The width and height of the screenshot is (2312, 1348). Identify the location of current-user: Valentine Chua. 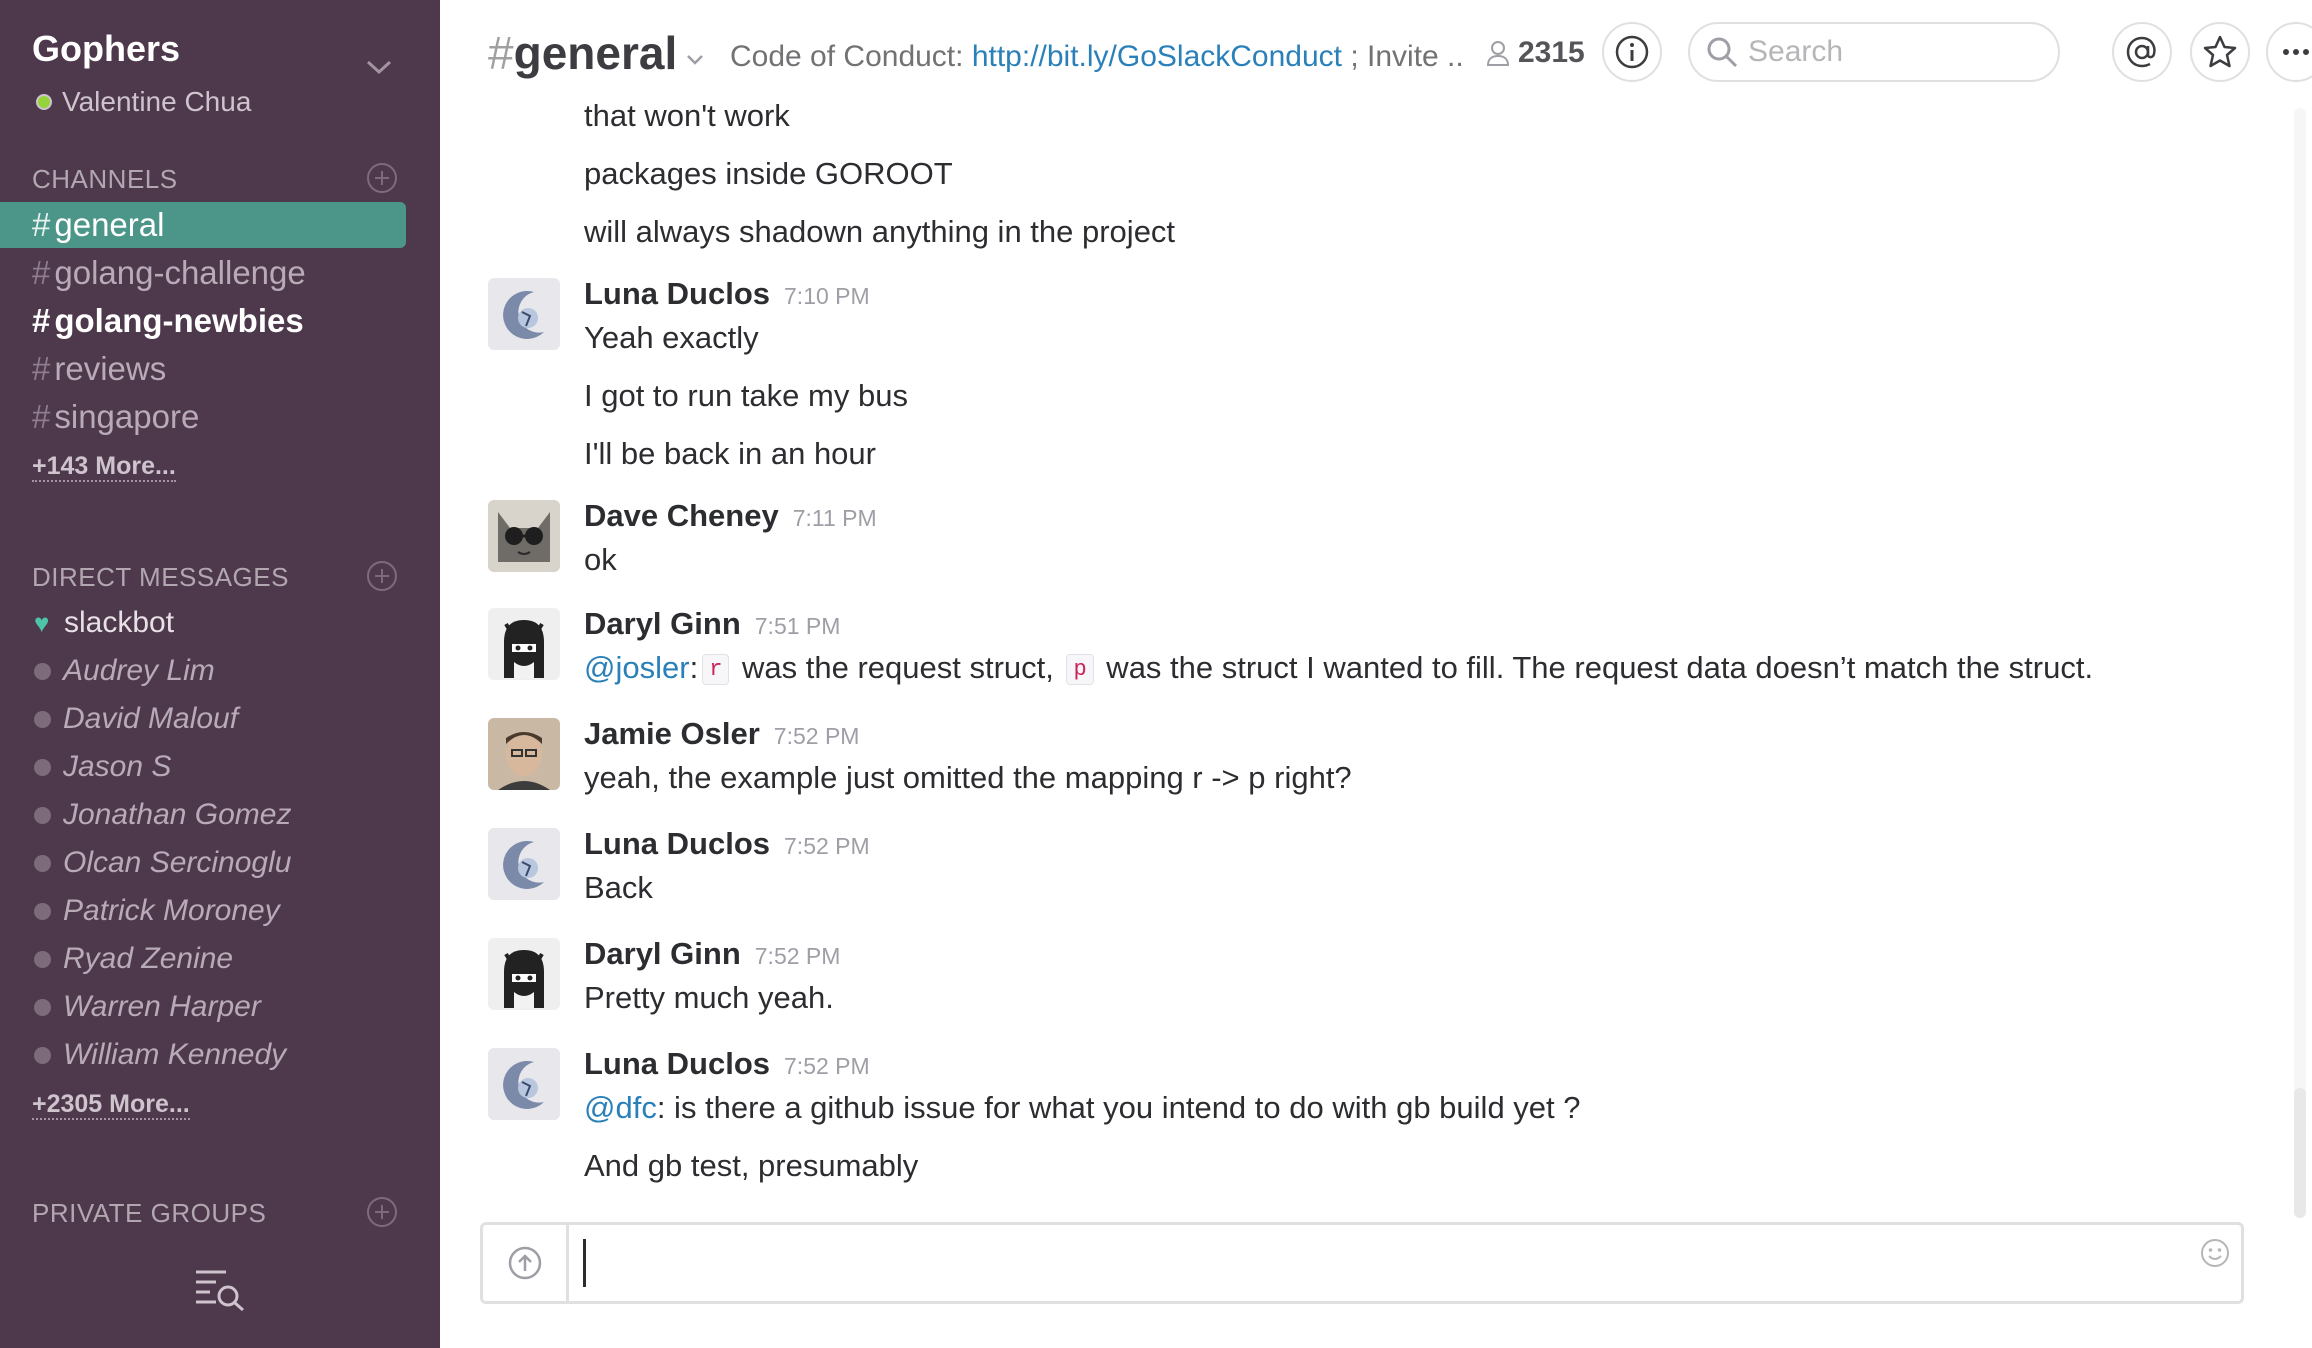
(143, 102).